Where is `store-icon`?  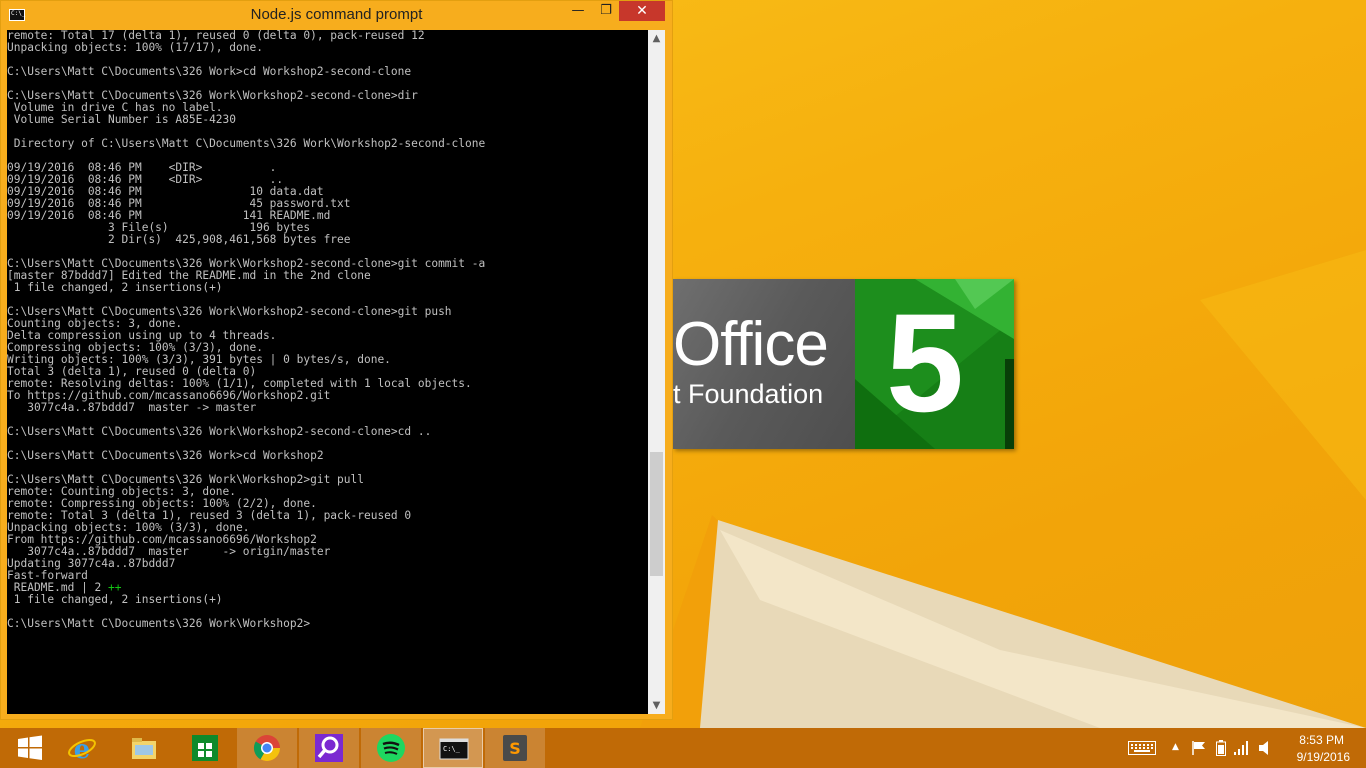 store-icon is located at coordinates (205, 748).